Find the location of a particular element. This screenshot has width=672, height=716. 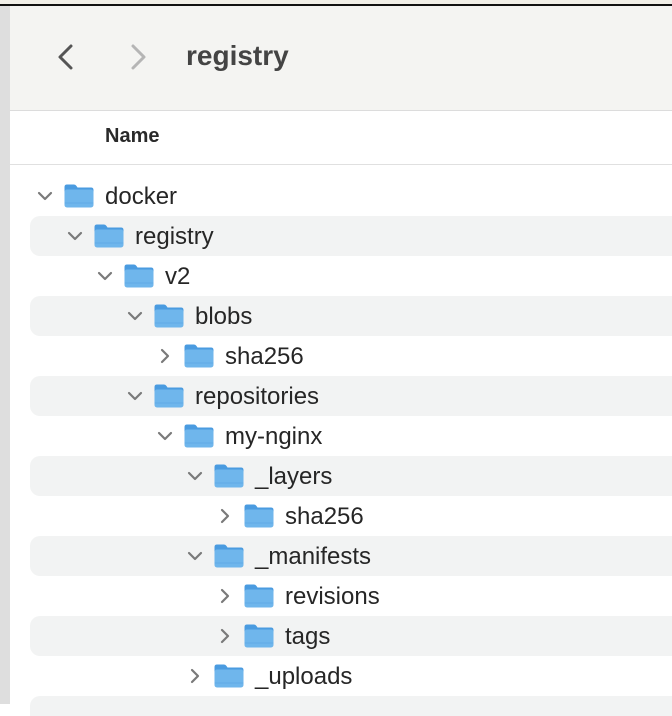

folder-name: docker is located at coordinates (141, 197).